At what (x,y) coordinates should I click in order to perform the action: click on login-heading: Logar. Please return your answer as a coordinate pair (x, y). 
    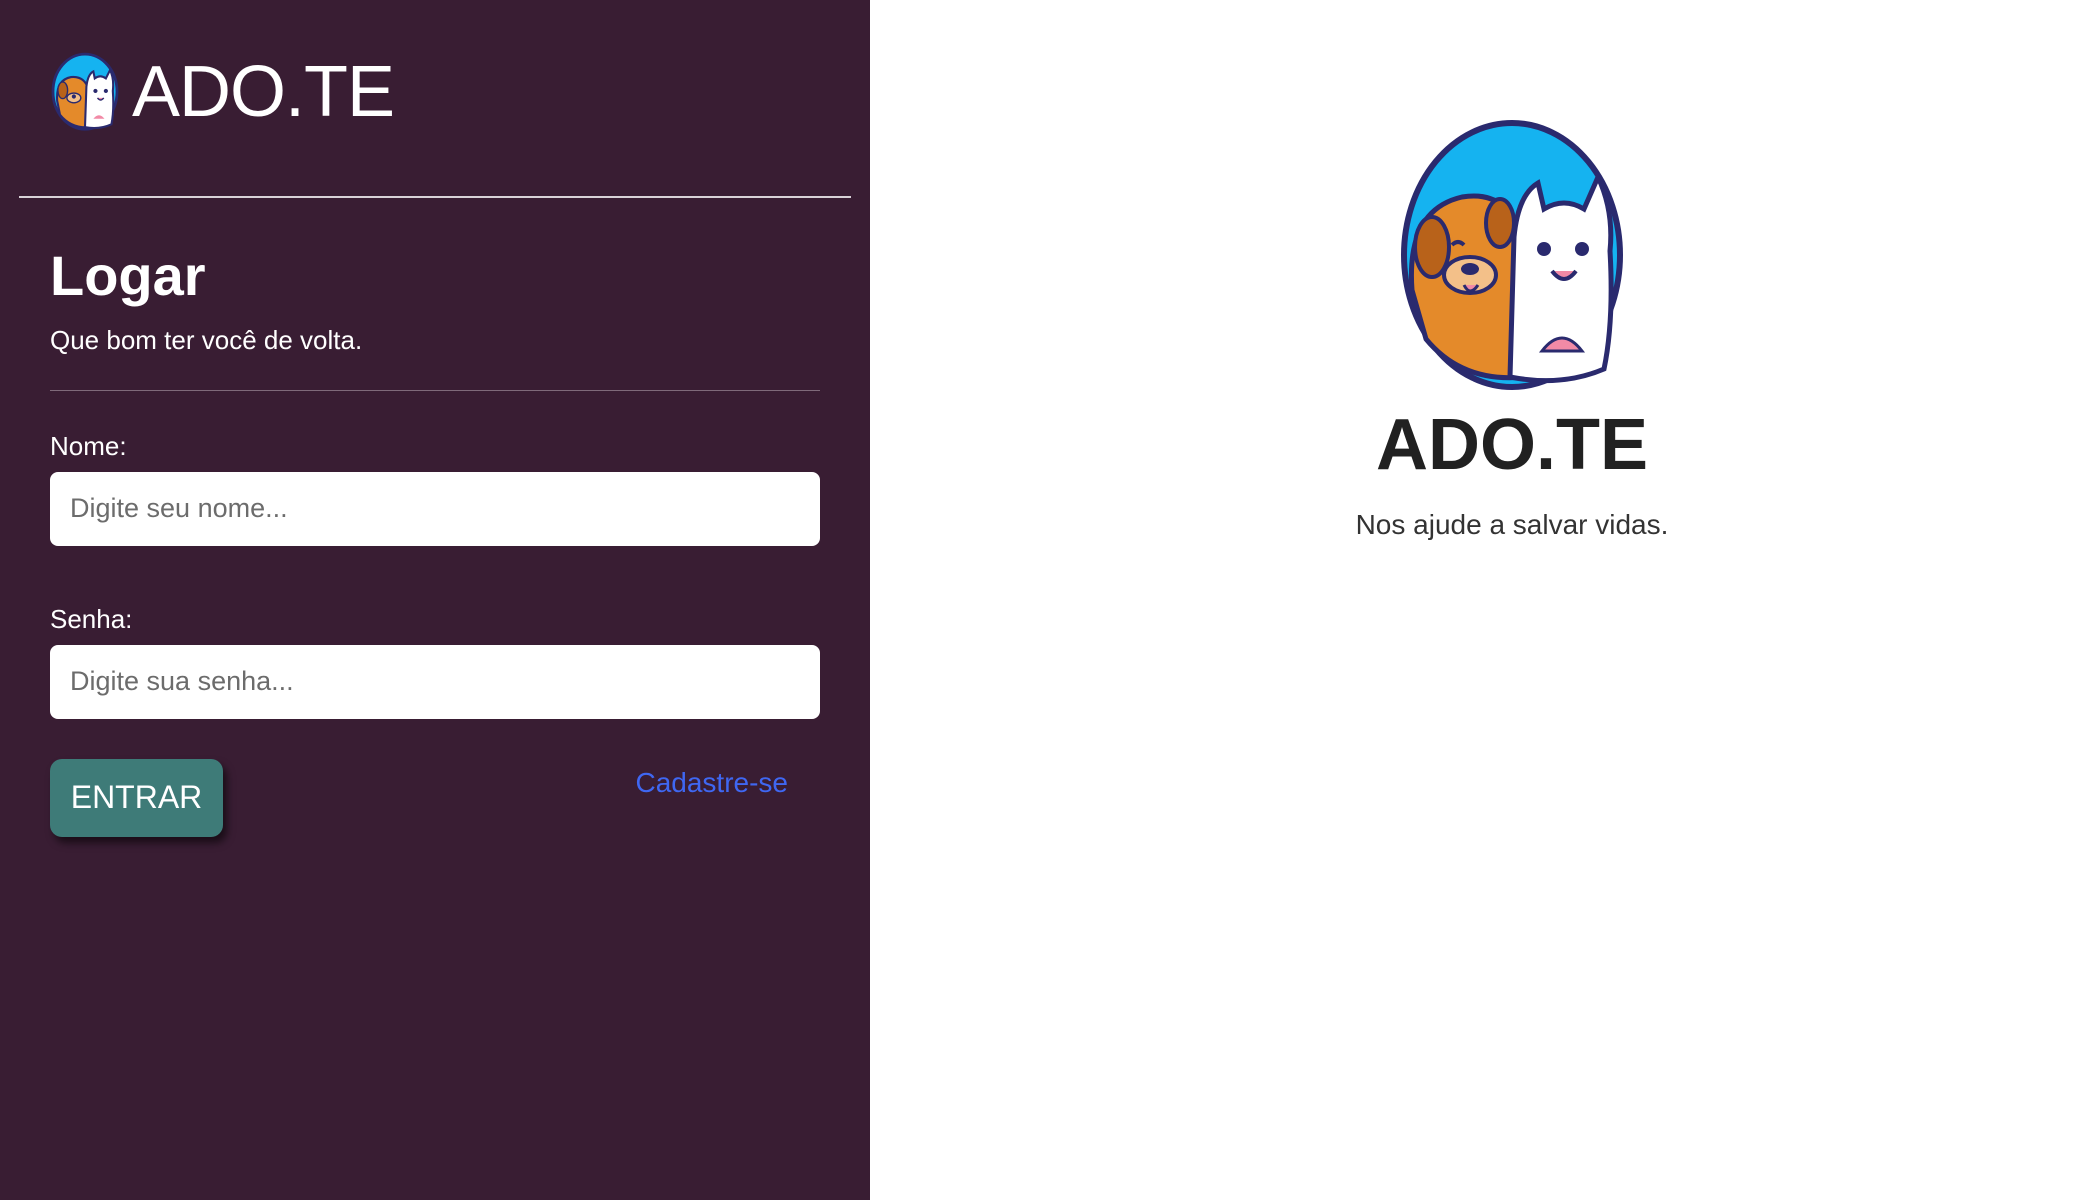
    Looking at the image, I should click on (128, 275).